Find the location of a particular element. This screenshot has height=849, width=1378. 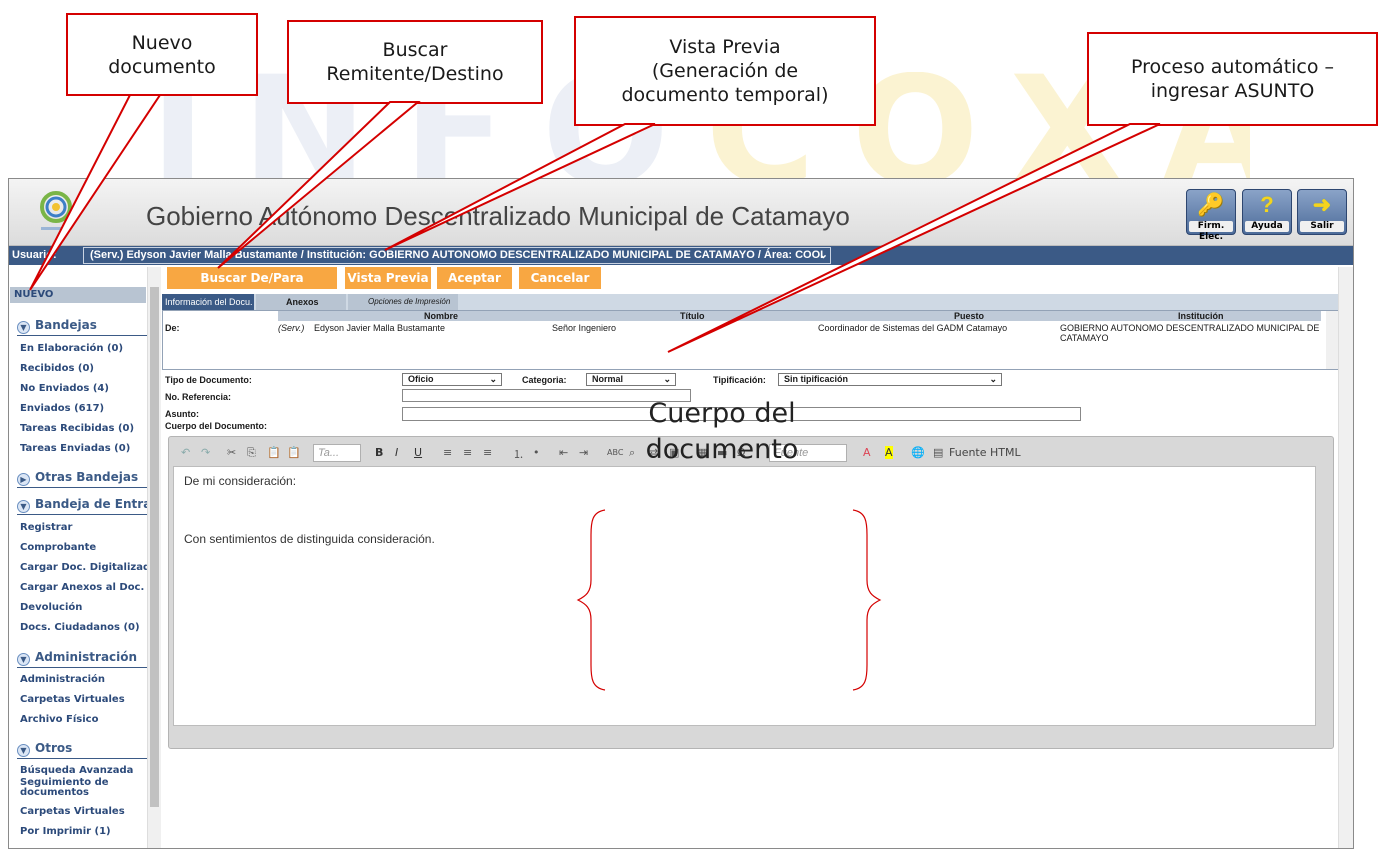

sidebar-item-tareas-enviadas: Tareas Enviadas (0) is located at coordinates (83, 449).